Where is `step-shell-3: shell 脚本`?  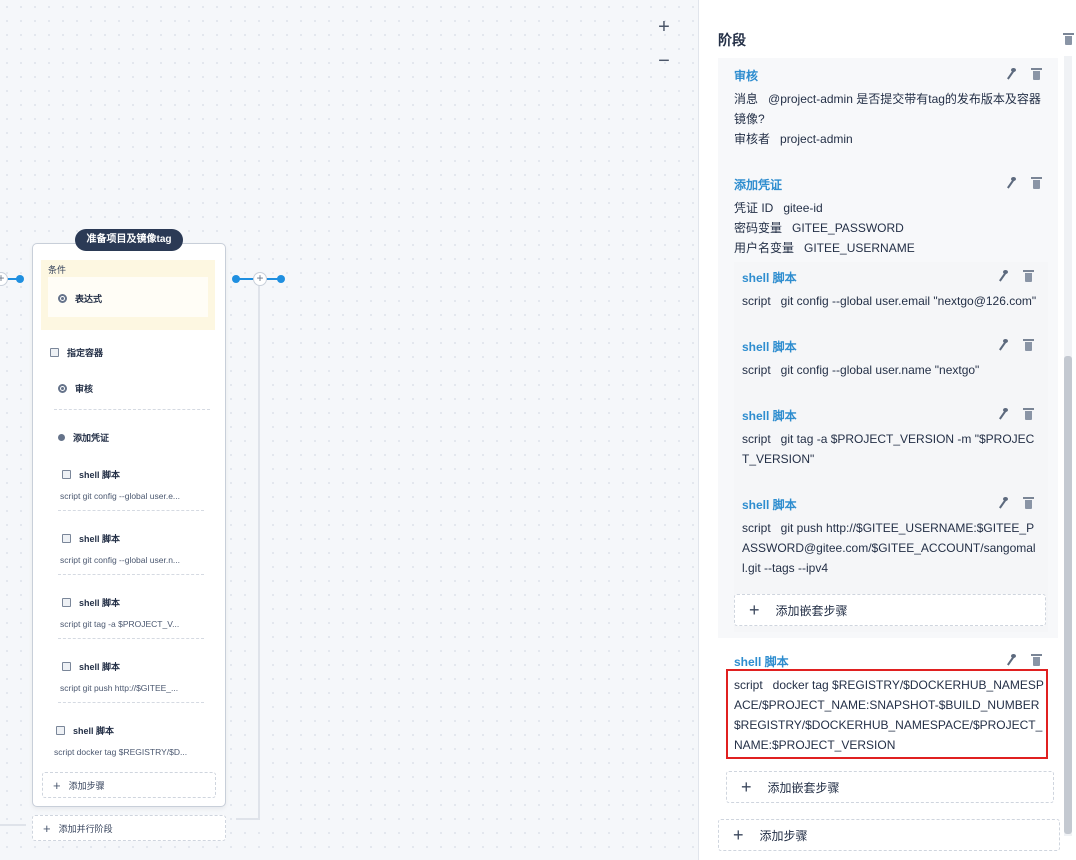
step-shell-3: shell 脚本 is located at coordinates (91, 602).